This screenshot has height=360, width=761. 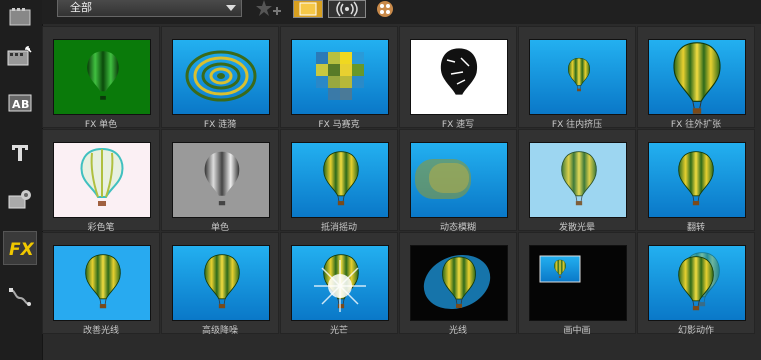 I want to click on effect-label: 幻影动作, so click(x=695, y=331).